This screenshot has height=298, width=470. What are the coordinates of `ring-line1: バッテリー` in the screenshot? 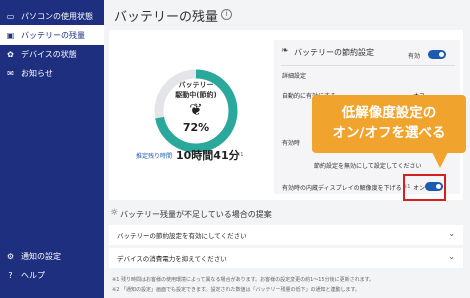 It's located at (196, 85).